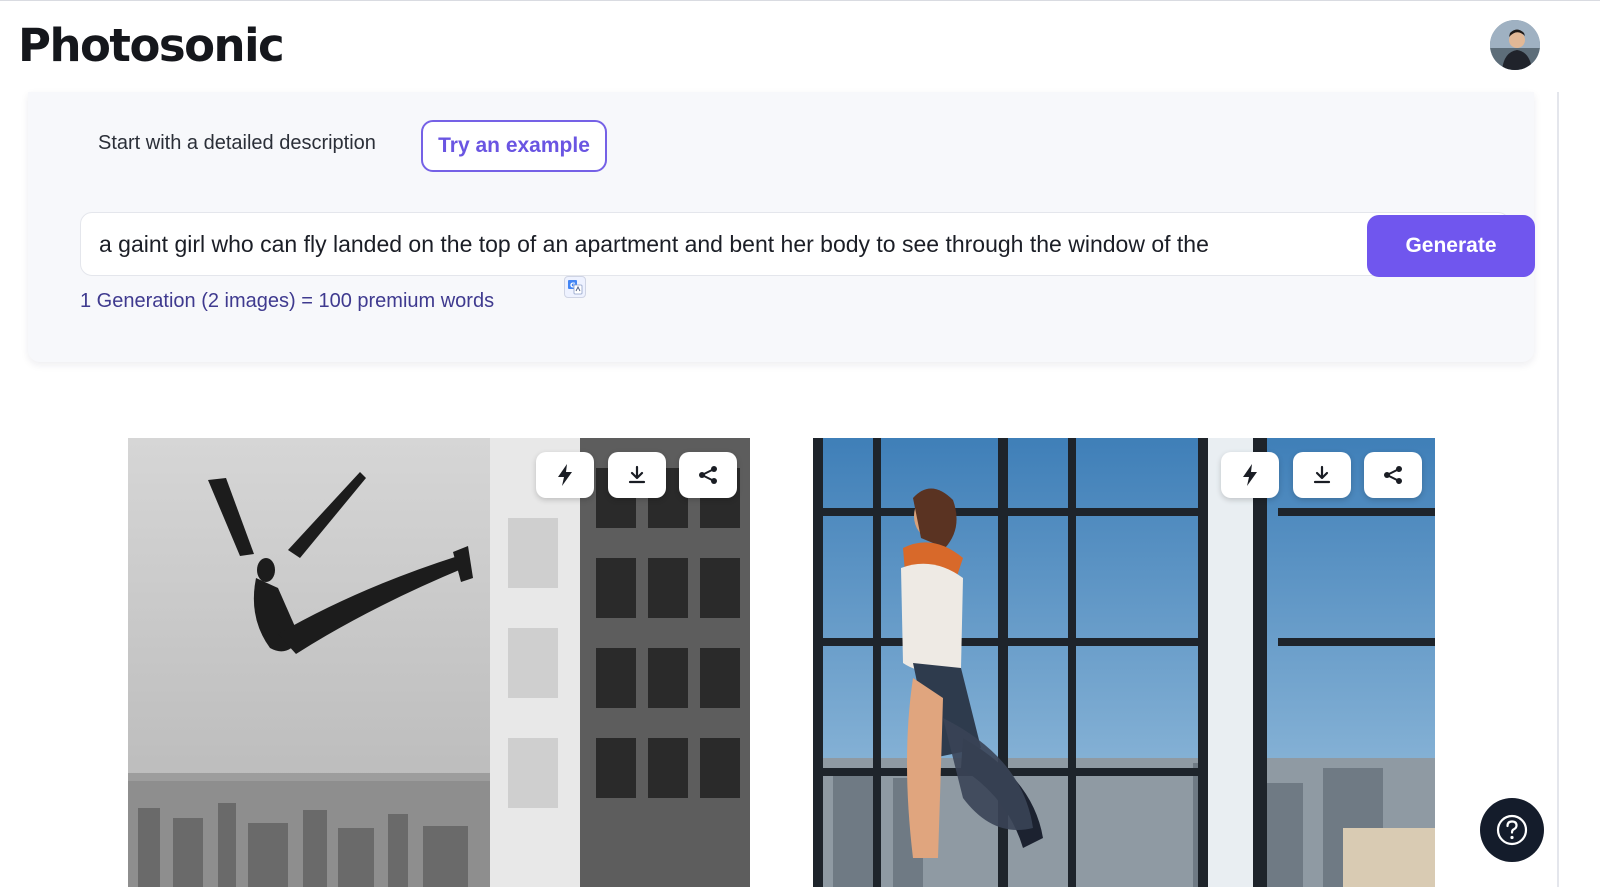 This screenshot has width=1600, height=887. I want to click on help-icon, so click(1512, 830).